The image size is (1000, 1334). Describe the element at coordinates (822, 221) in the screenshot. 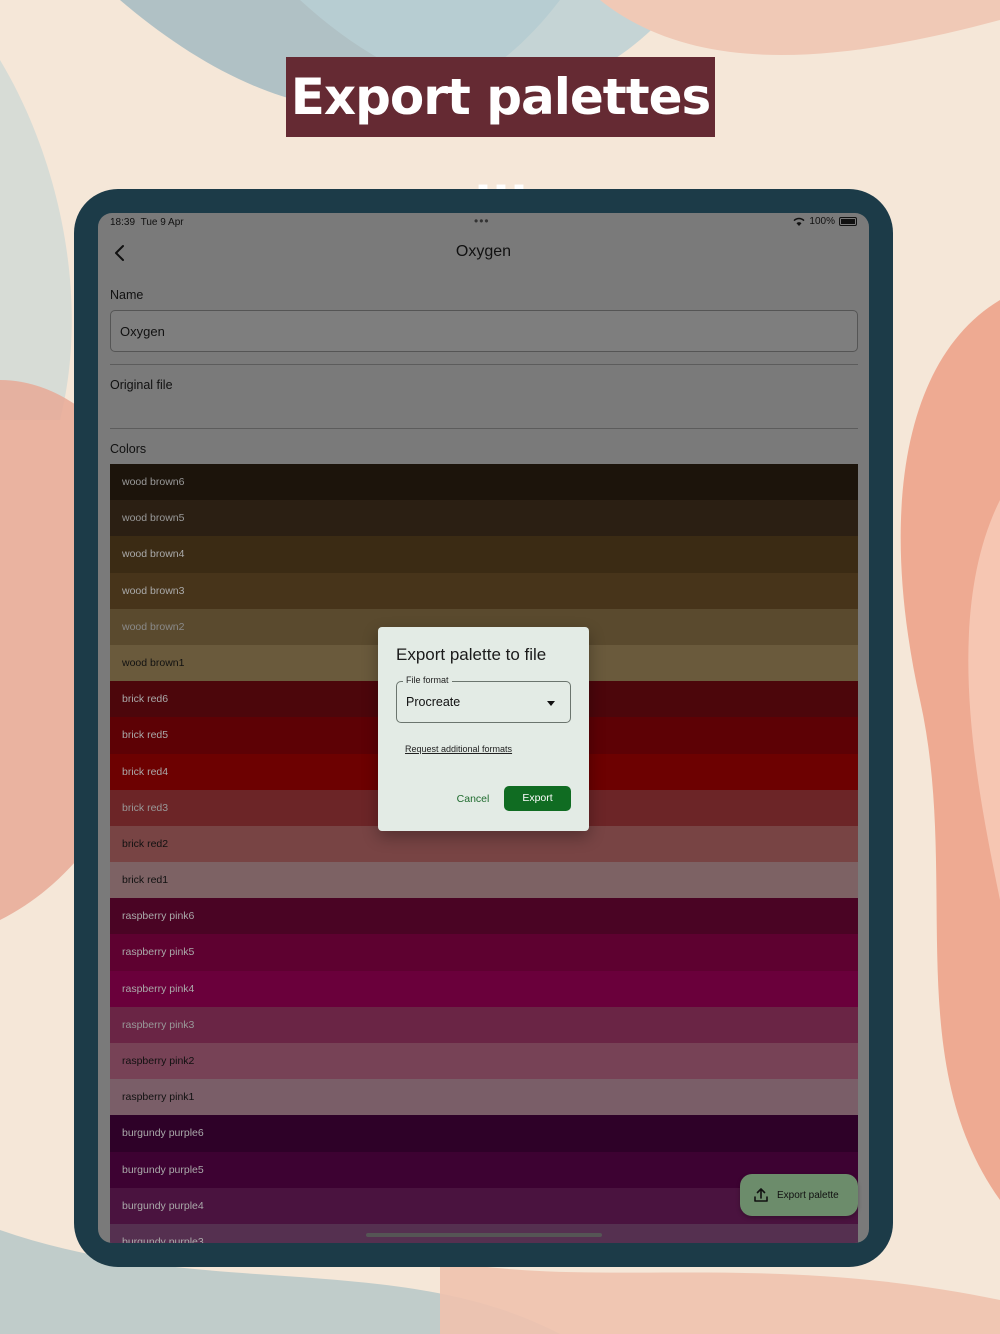

I see `battery-percent: 100%` at that location.